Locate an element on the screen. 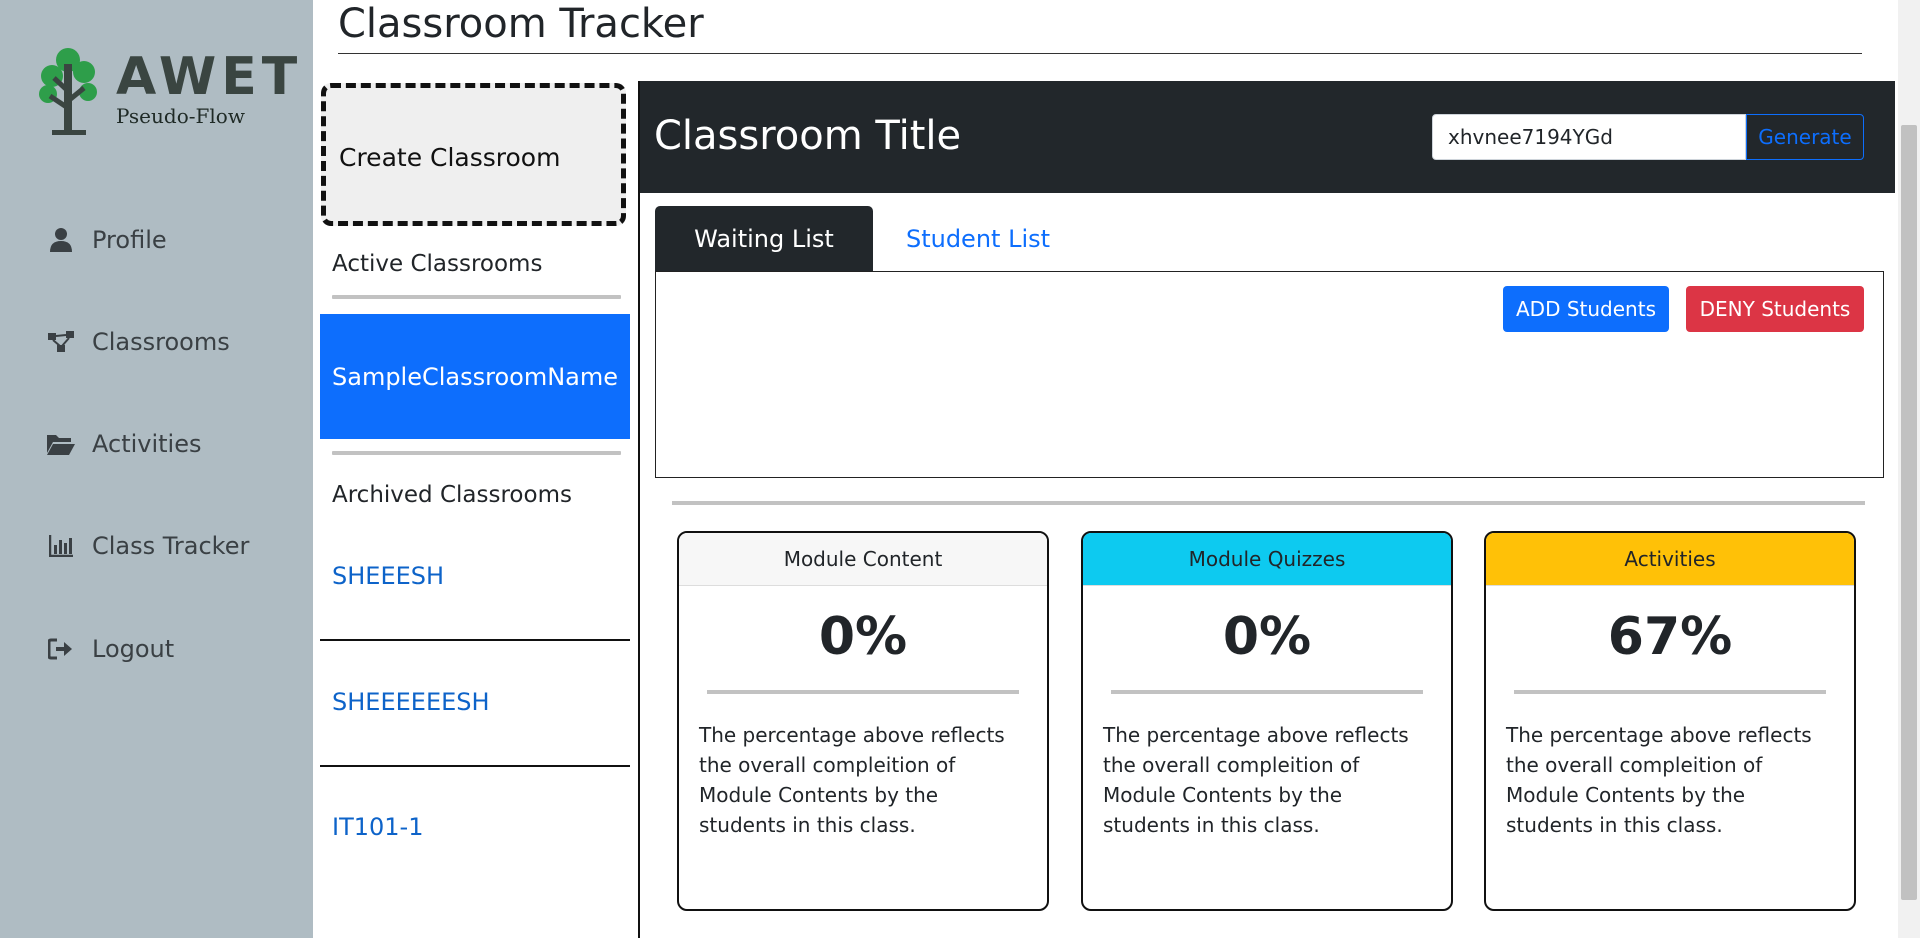 This screenshot has height=938, width=1920. classroom-title: Classroom Title is located at coordinates (808, 136).